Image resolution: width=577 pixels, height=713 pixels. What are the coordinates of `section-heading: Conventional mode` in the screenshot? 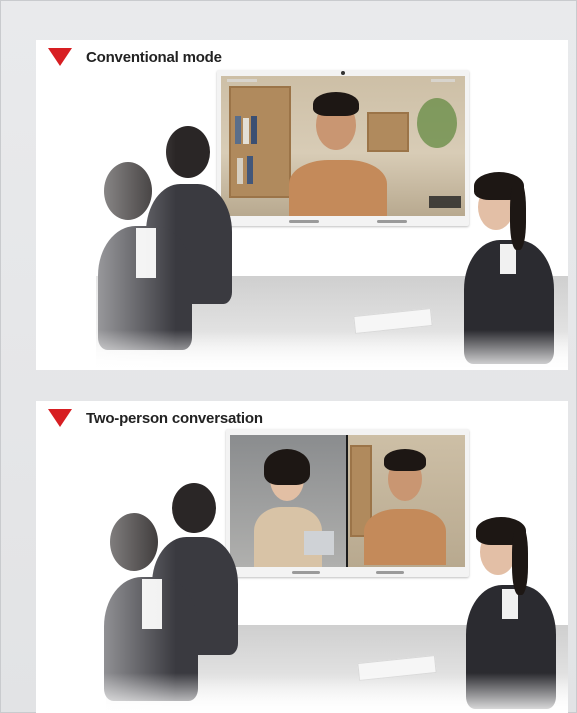 It's located at (135, 57).